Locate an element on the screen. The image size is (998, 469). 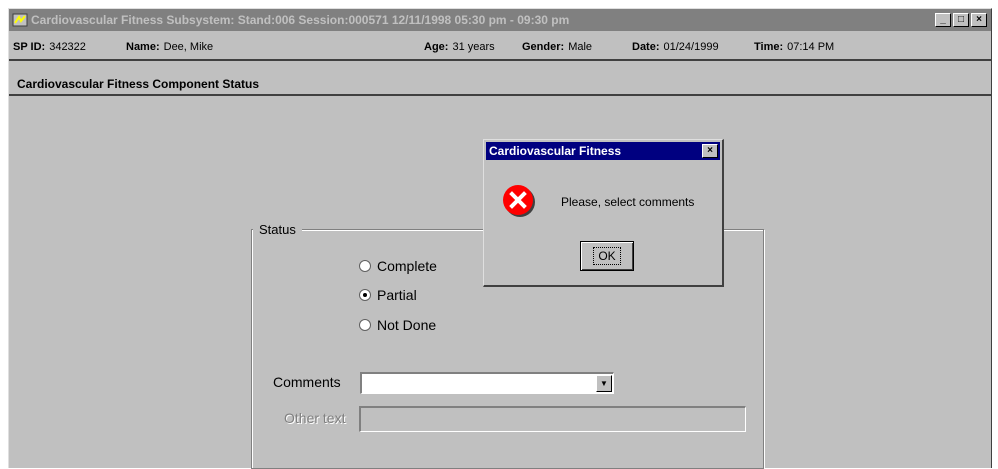
radio-complete: Complete is located at coordinates (398, 266).